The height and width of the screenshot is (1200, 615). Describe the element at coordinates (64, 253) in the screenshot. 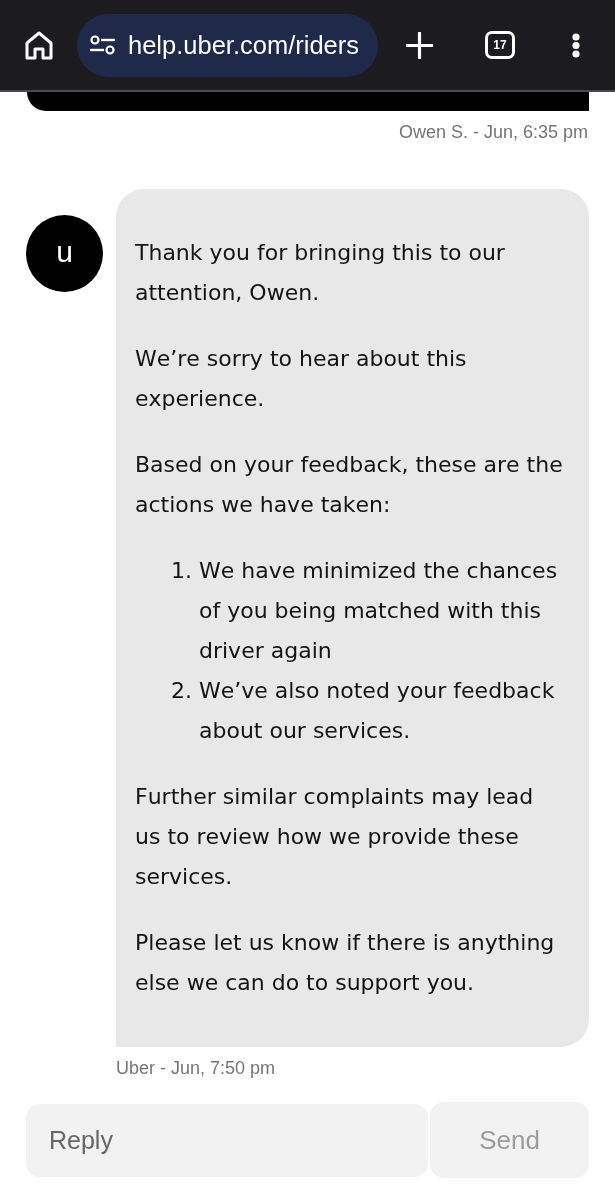

I see `avatar: u` at that location.